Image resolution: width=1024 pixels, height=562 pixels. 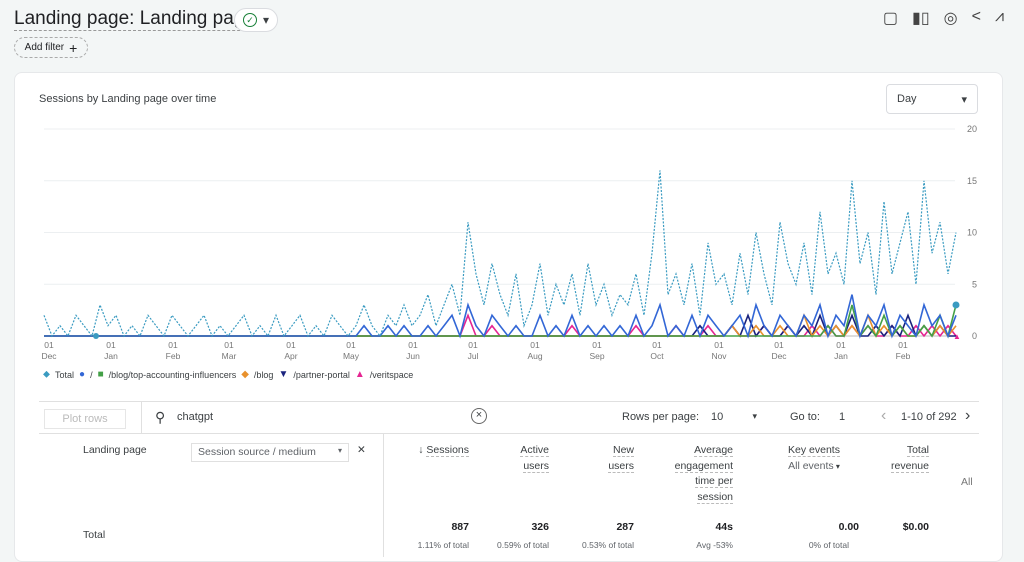 I want to click on column-header-text: Key events, so click(x=814, y=450).